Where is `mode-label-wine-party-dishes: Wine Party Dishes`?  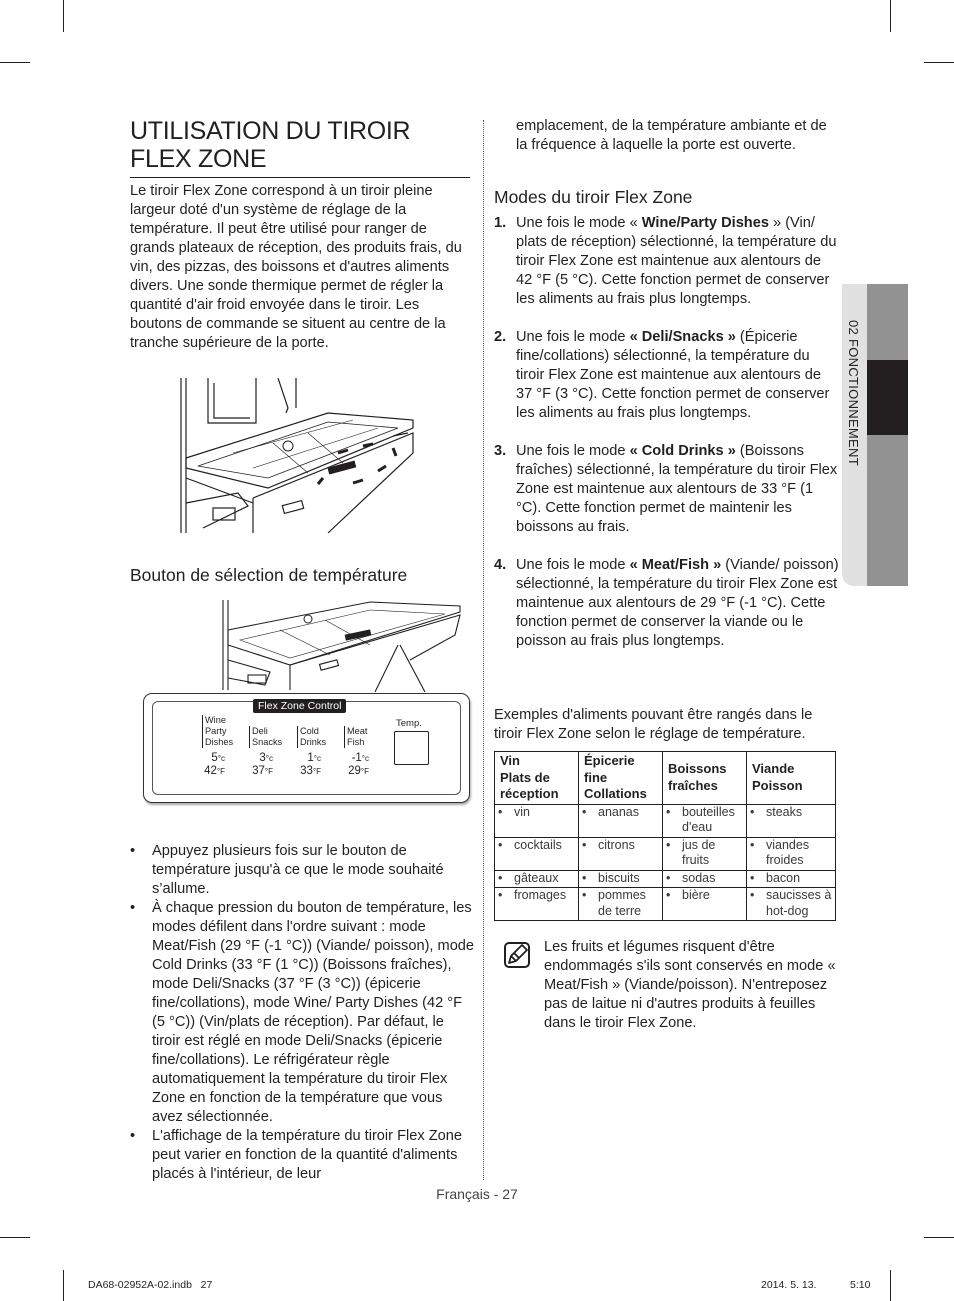
mode-label-wine-party-dishes: Wine Party Dishes is located at coordinates (217, 731).